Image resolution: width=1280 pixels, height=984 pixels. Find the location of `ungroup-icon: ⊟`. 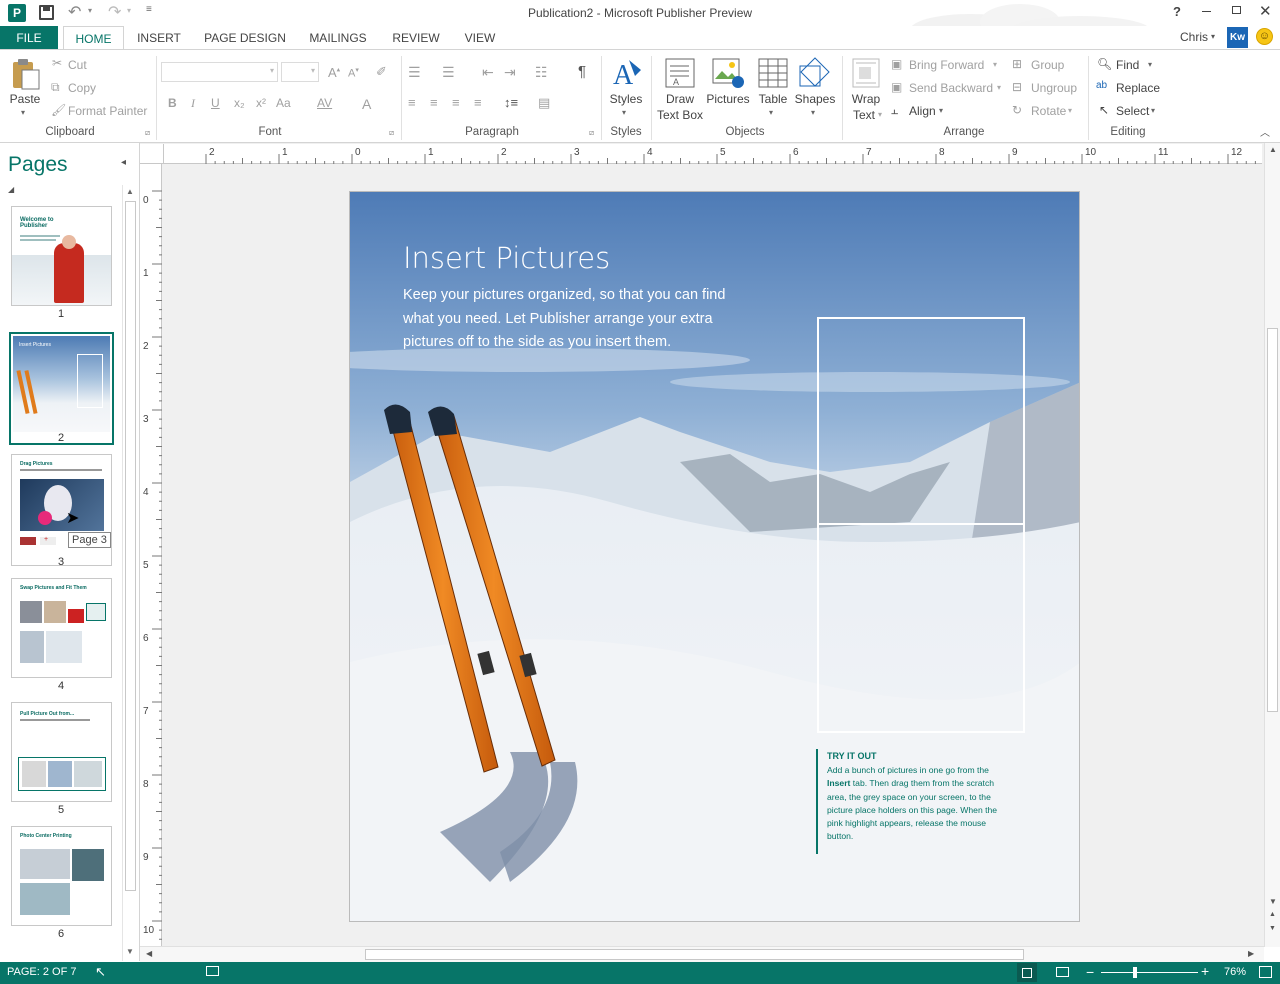

ungroup-icon: ⊟ is located at coordinates (1017, 87).